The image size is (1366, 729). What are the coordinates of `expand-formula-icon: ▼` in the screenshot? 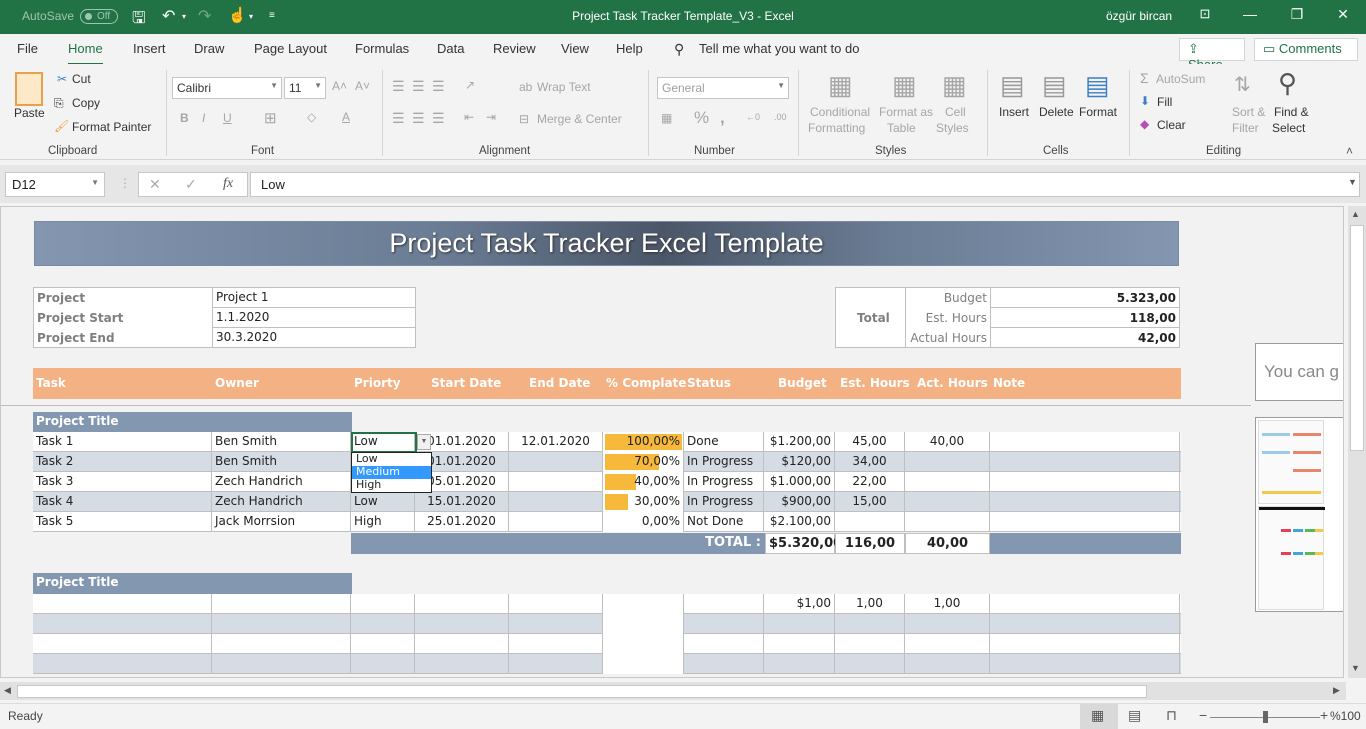 It's located at (1352, 182).